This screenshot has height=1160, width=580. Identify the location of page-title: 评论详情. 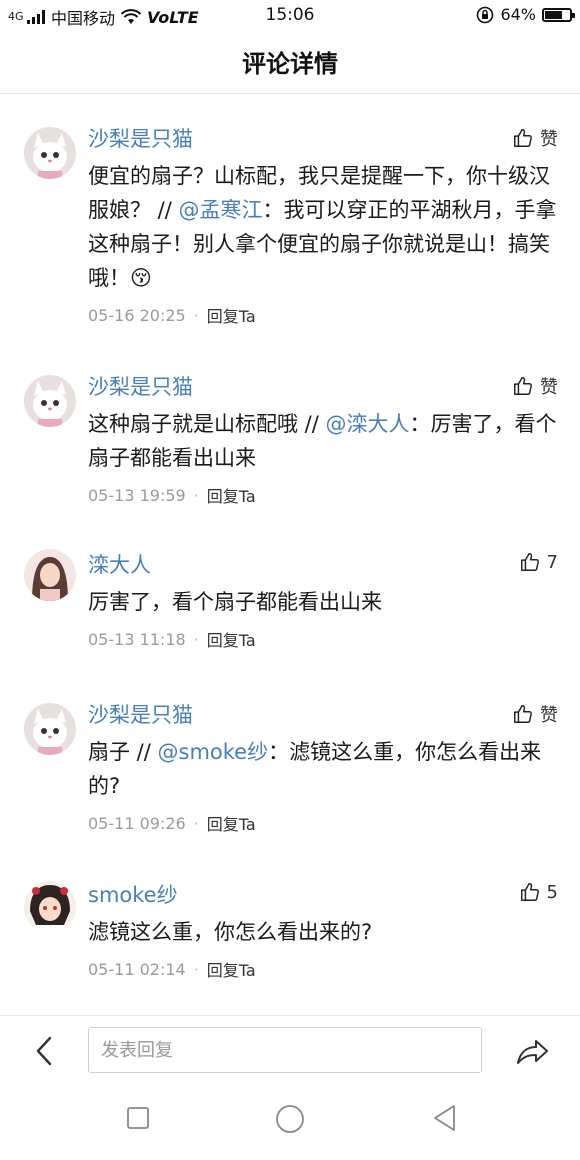
(290, 64).